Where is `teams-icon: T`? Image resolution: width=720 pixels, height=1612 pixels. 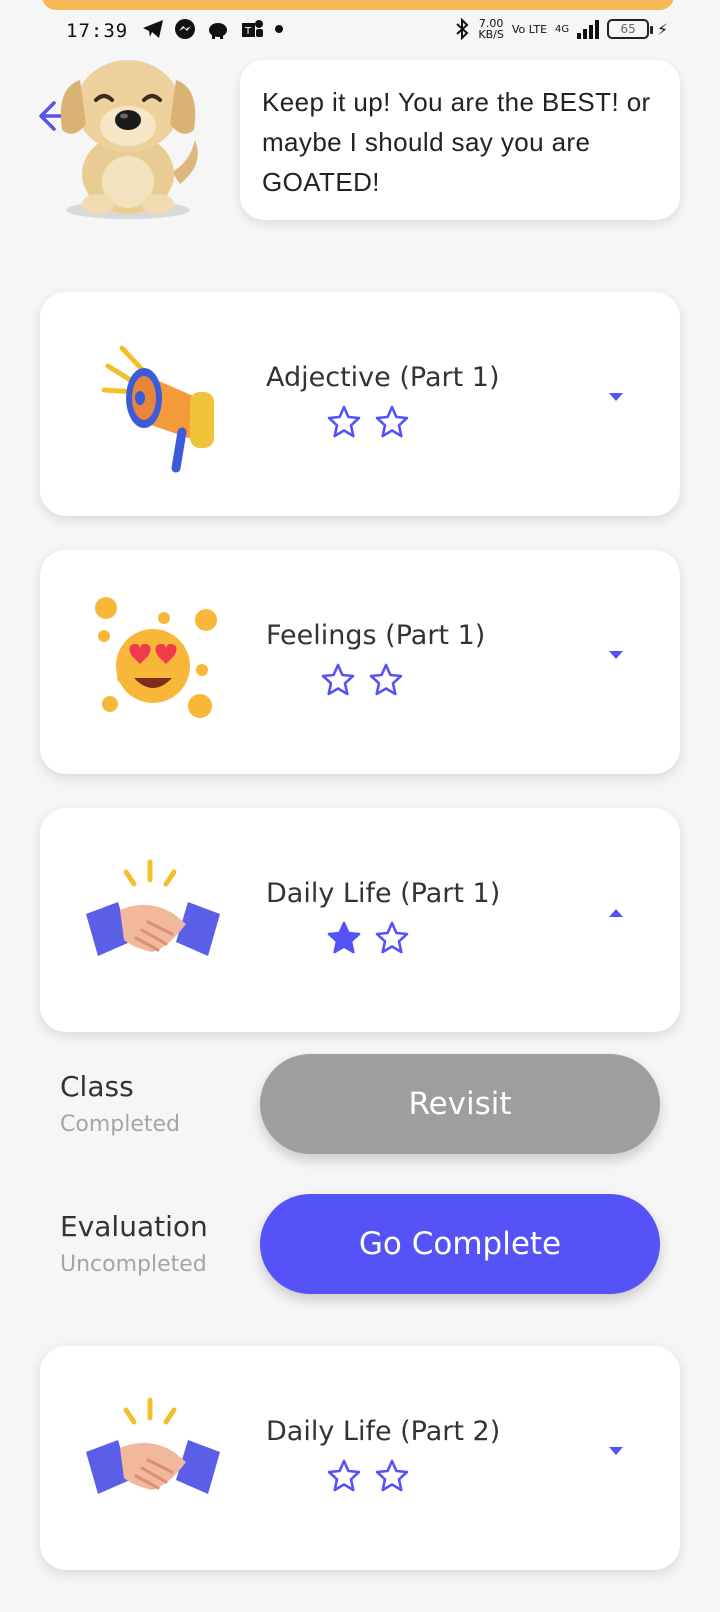
teams-icon: T is located at coordinates (252, 28).